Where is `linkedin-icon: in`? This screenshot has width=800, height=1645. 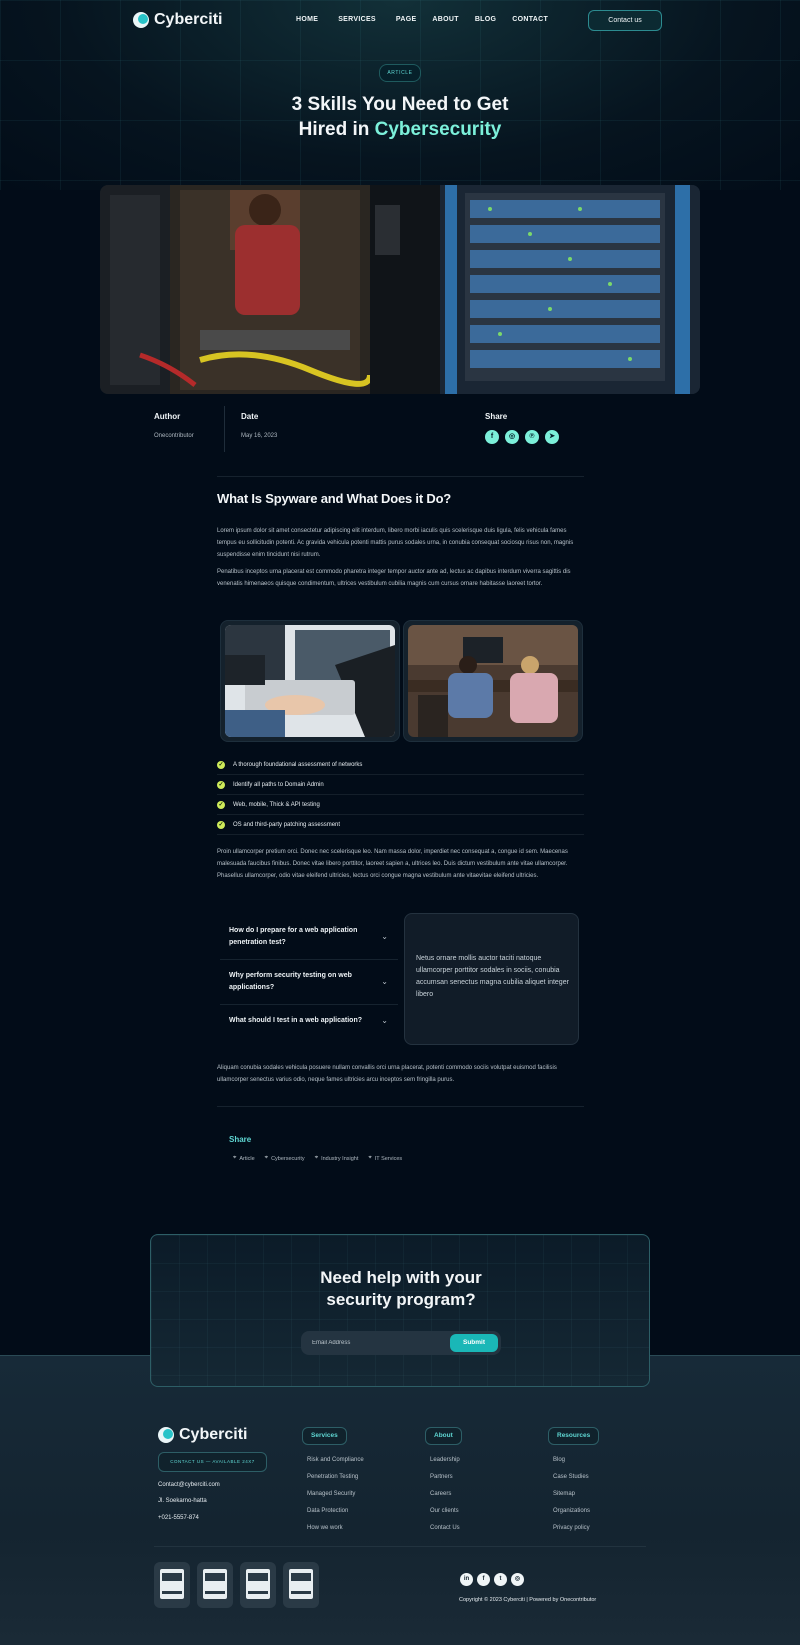
linkedin-icon: in is located at coordinates (466, 1579).